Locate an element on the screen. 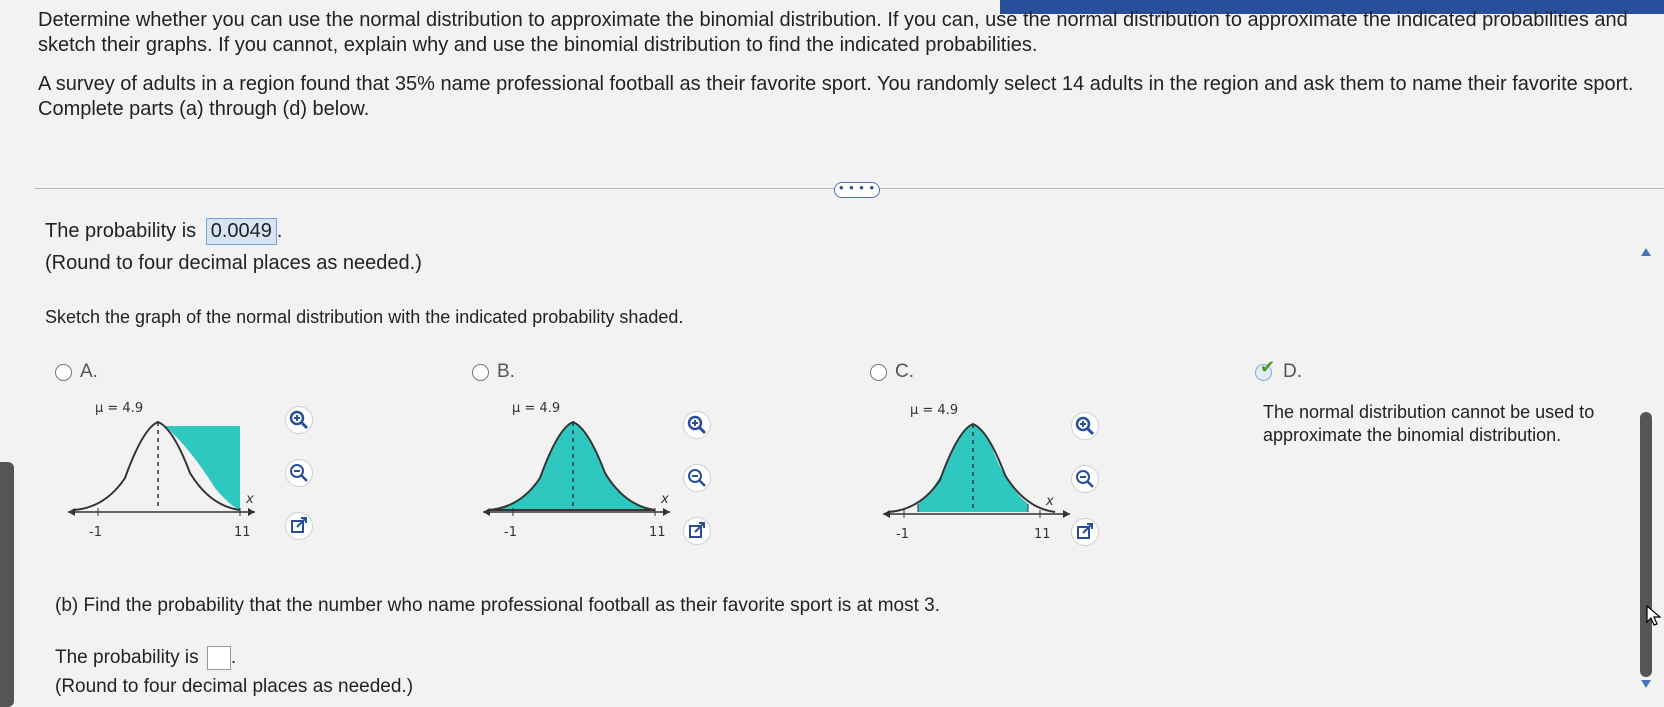 Image resolution: width=1664 pixels, height=707 pixels. radio-b is located at coordinates (480, 372).